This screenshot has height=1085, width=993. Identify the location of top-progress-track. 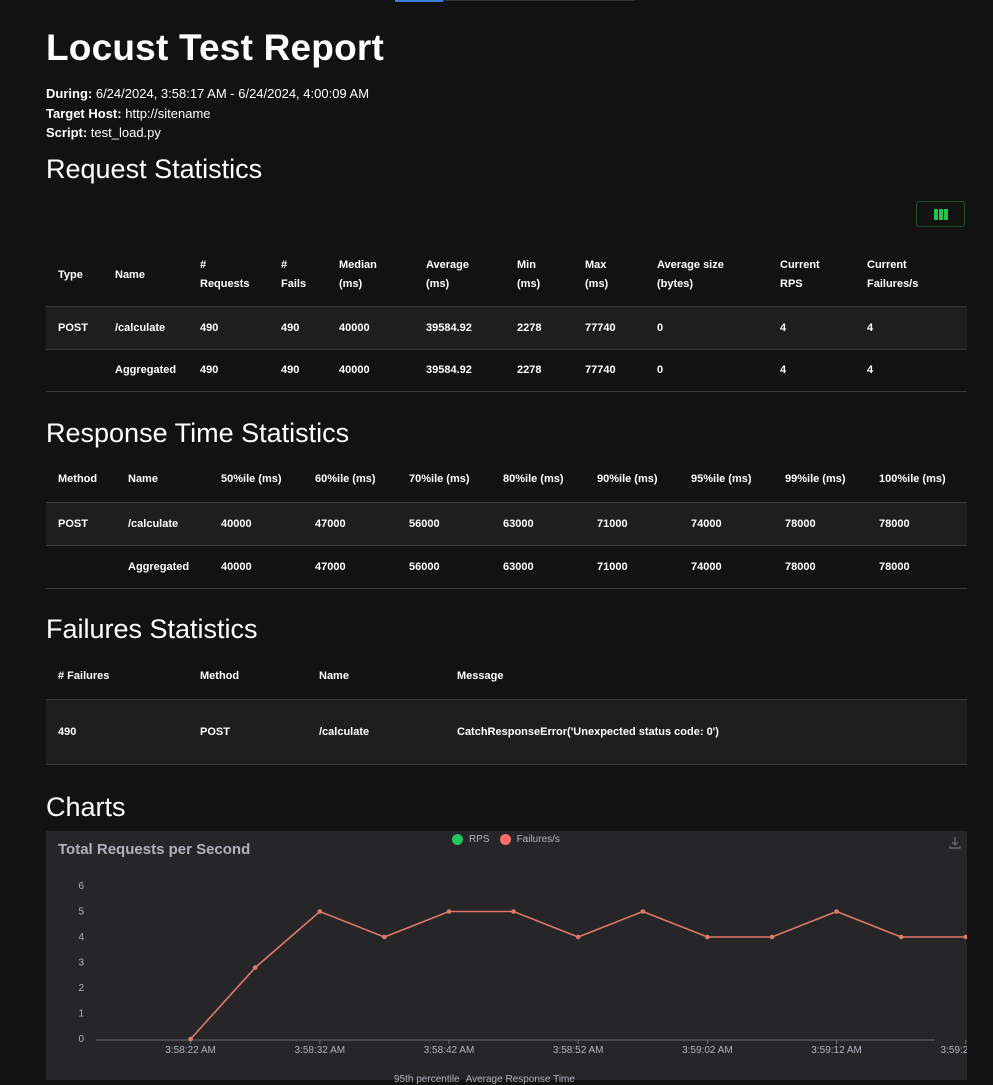
(539, 0).